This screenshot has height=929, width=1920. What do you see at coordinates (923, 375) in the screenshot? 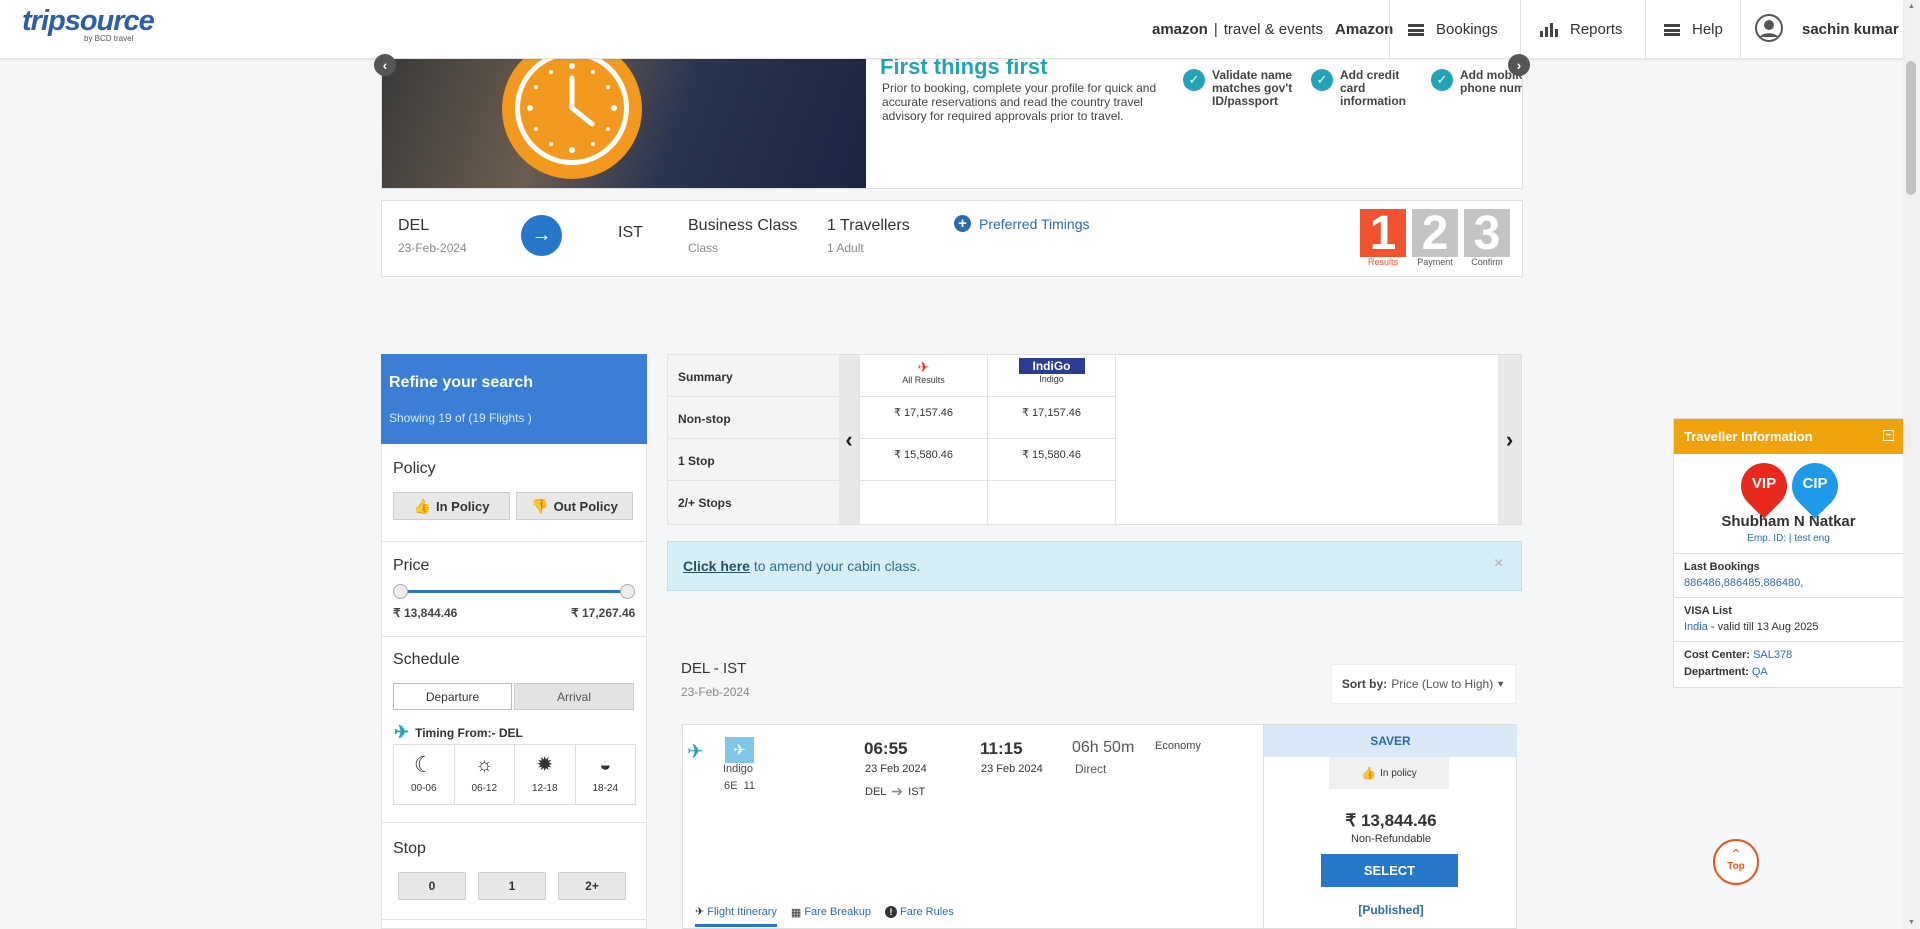
I see `matrix-col-all-results: ✈ All Results` at bounding box center [923, 375].